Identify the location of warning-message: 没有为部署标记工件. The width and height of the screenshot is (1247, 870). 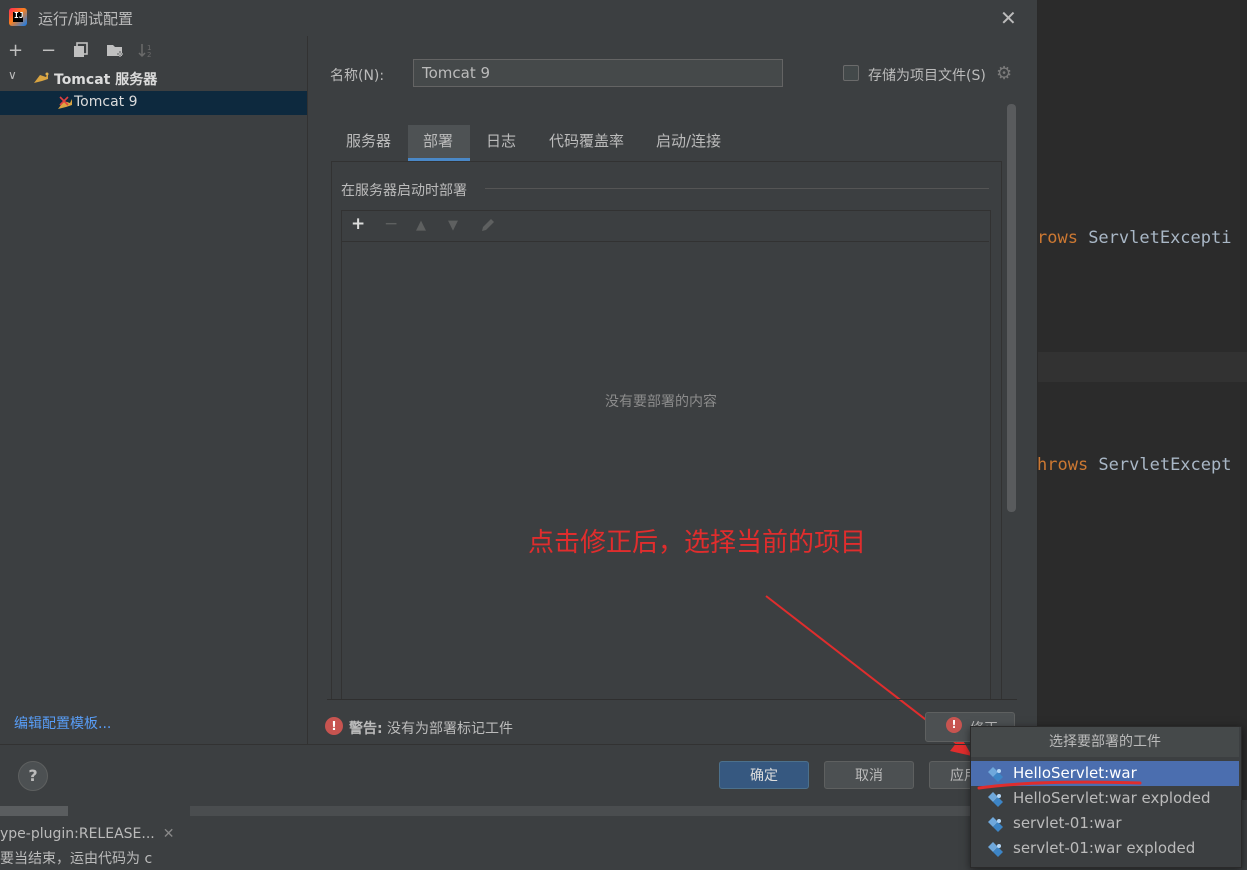
(448, 729).